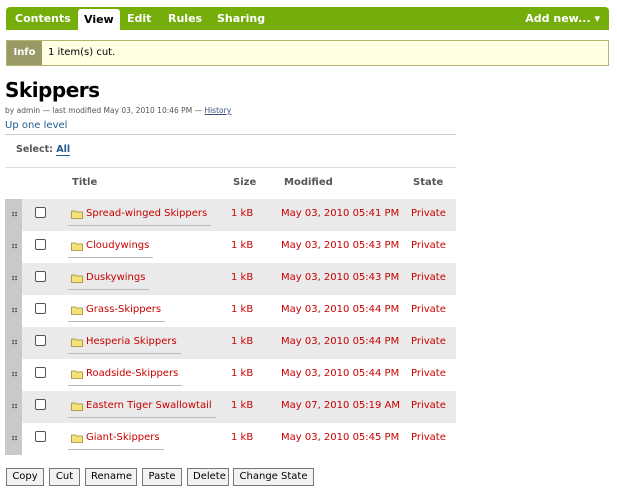  Describe the element at coordinates (308, 182) in the screenshot. I see `column-header-modified: Modified` at that location.